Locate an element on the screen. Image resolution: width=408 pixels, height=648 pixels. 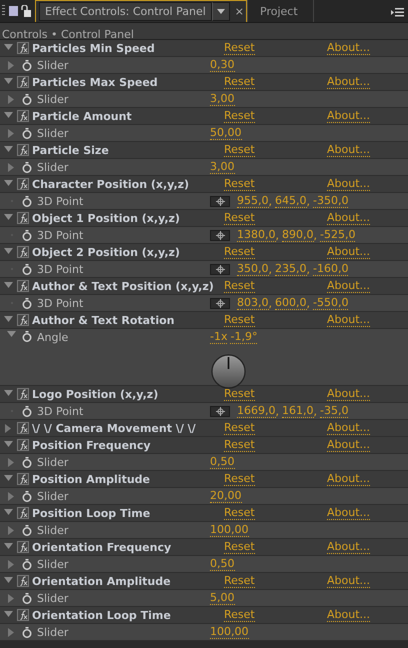
value-field: 600,0 is located at coordinates (290, 303).